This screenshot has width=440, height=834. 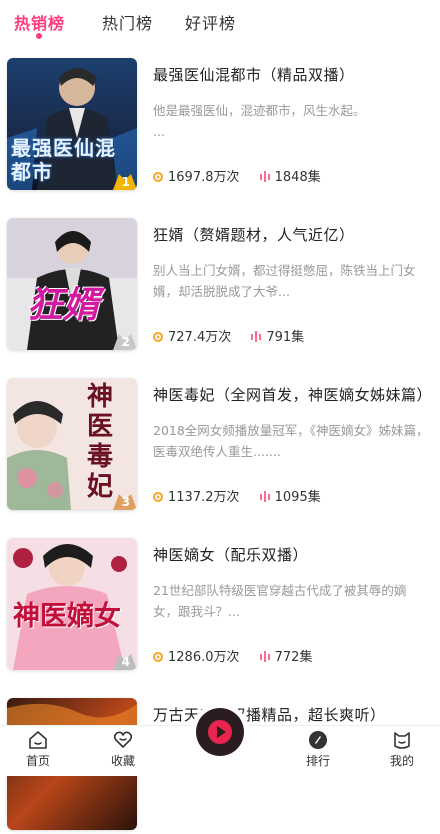 I want to click on book-stats: 1137.2万次 1095集, so click(x=237, y=495).